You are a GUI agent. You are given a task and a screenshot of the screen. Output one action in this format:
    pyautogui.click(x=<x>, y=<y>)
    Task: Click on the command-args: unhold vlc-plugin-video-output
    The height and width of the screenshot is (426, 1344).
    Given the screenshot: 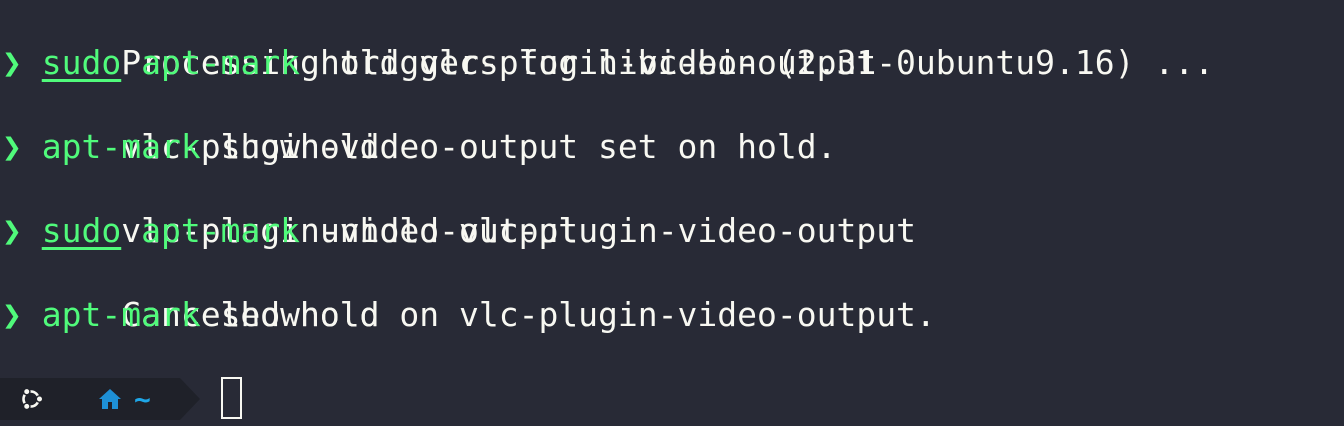 What is the action you would take?
    pyautogui.click(x=617, y=230)
    